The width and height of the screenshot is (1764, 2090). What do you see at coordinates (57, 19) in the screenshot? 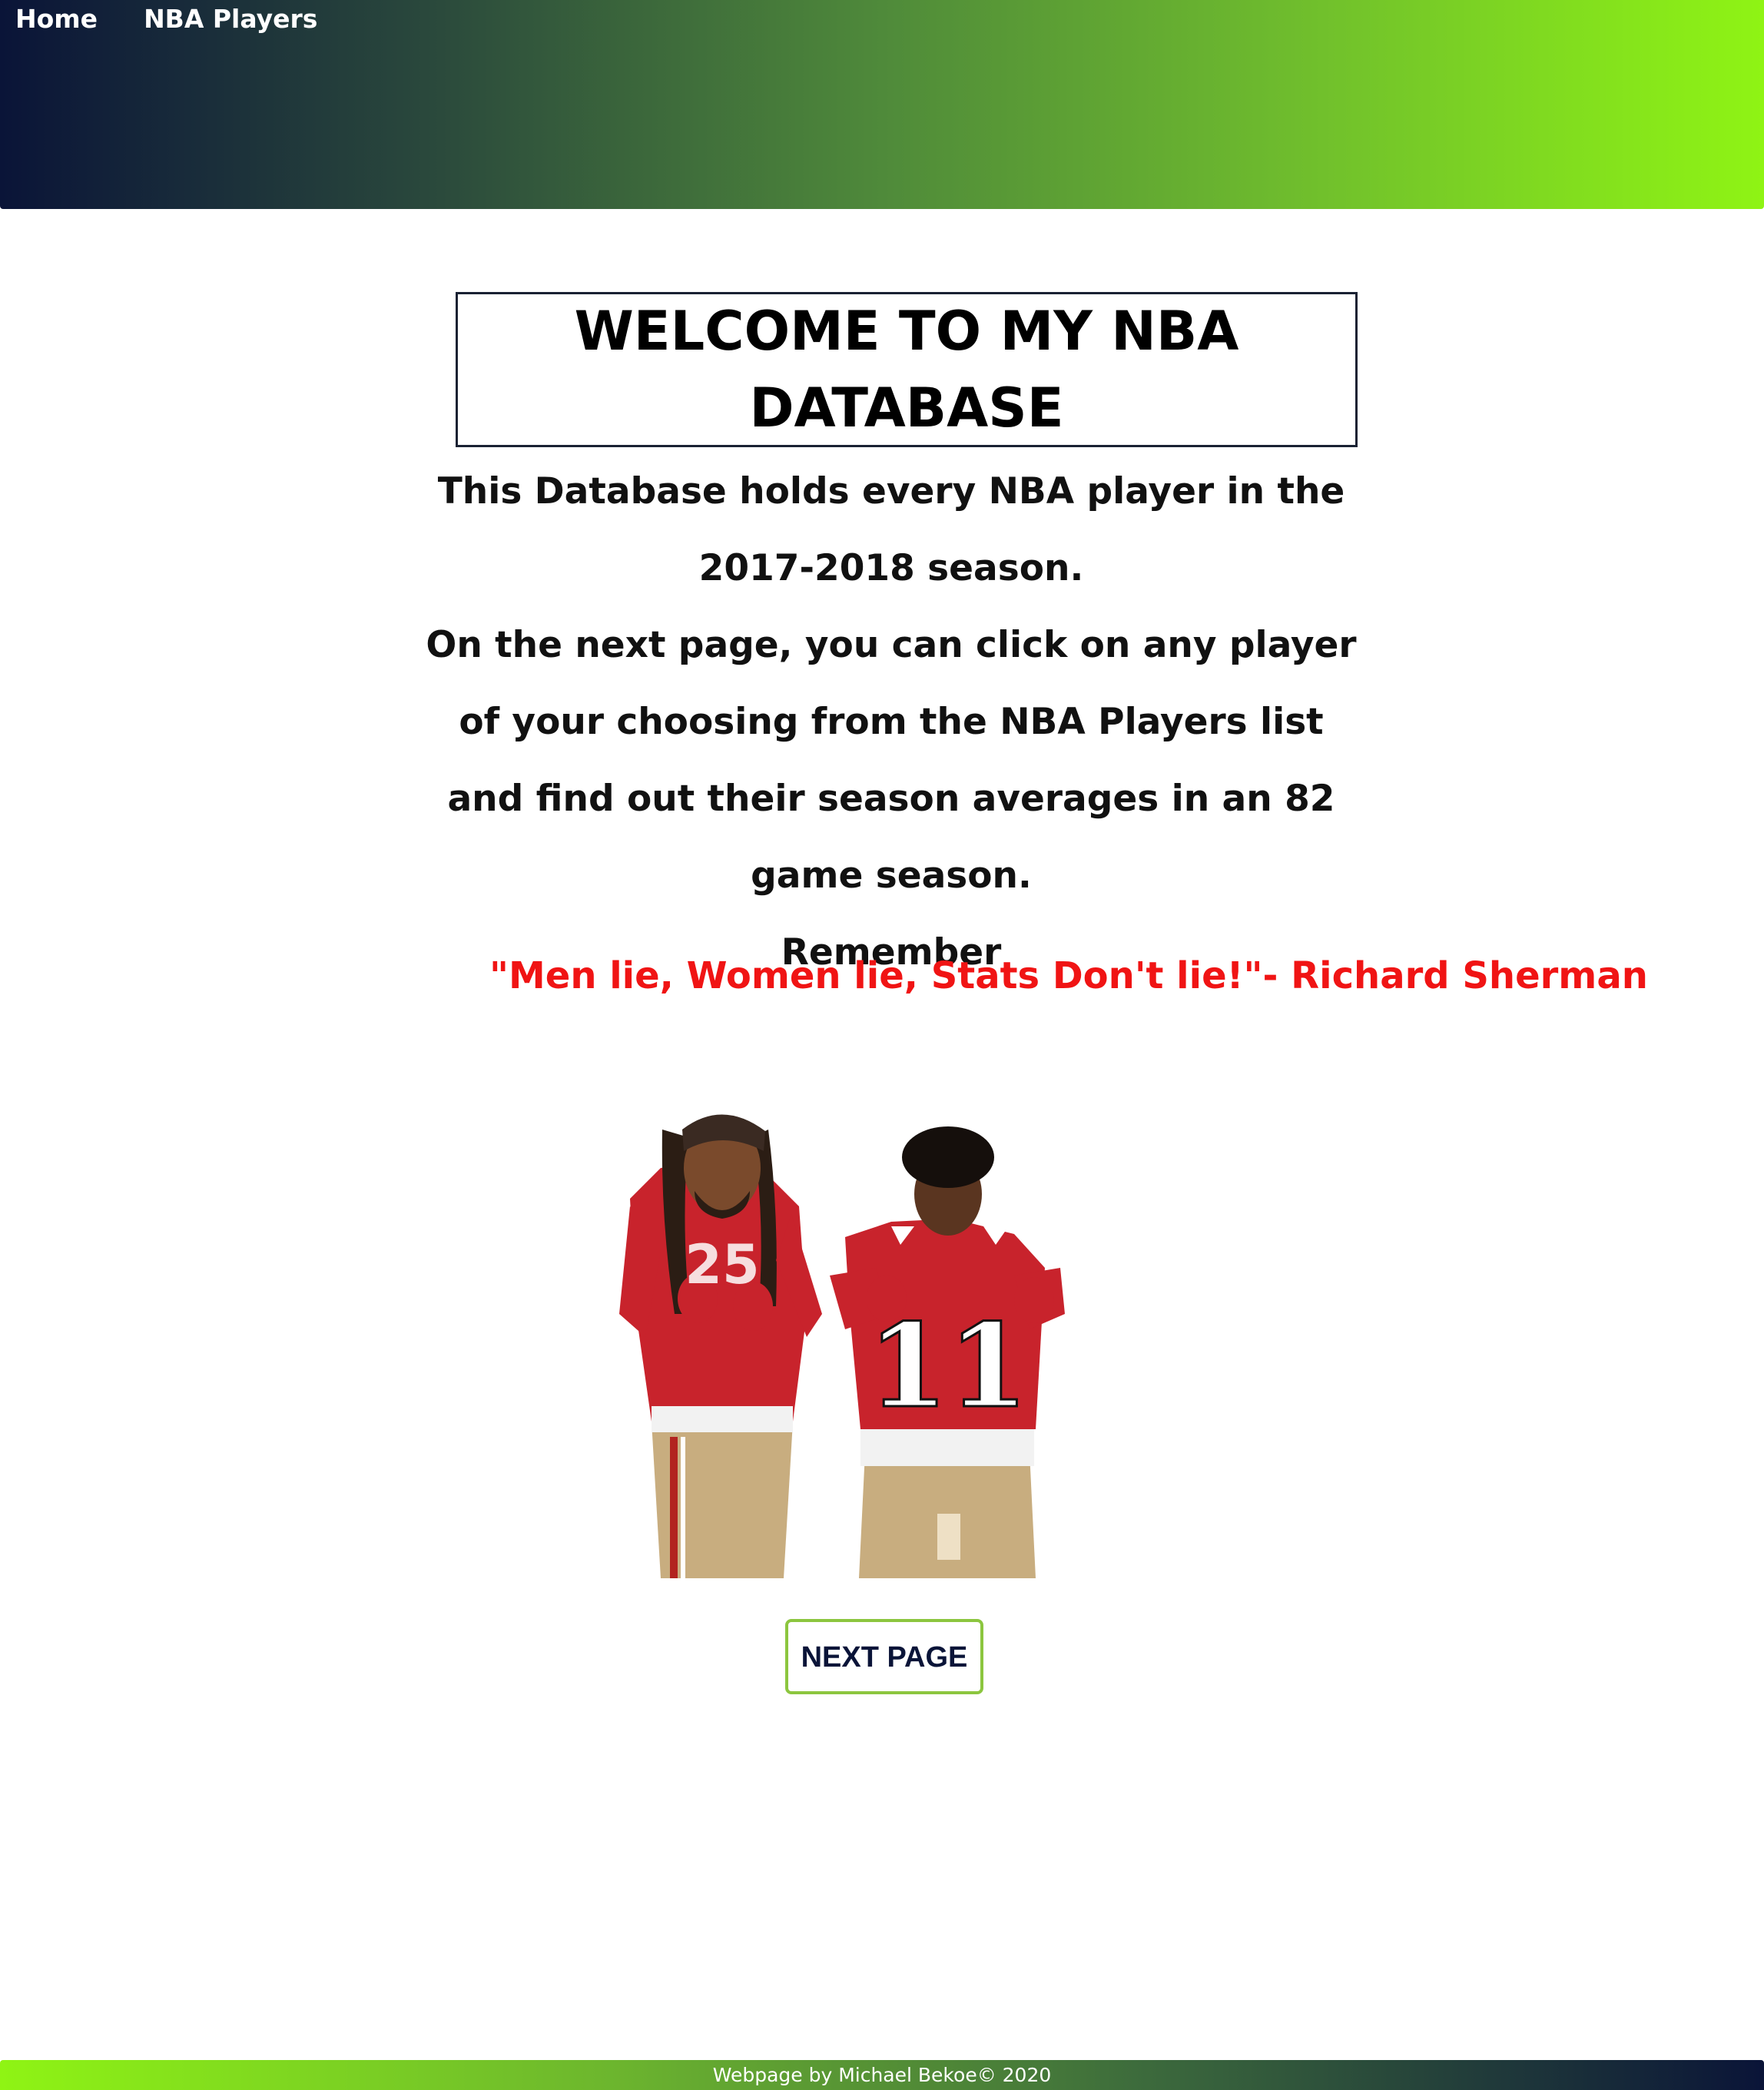
I see `nav-link-home: Home` at bounding box center [57, 19].